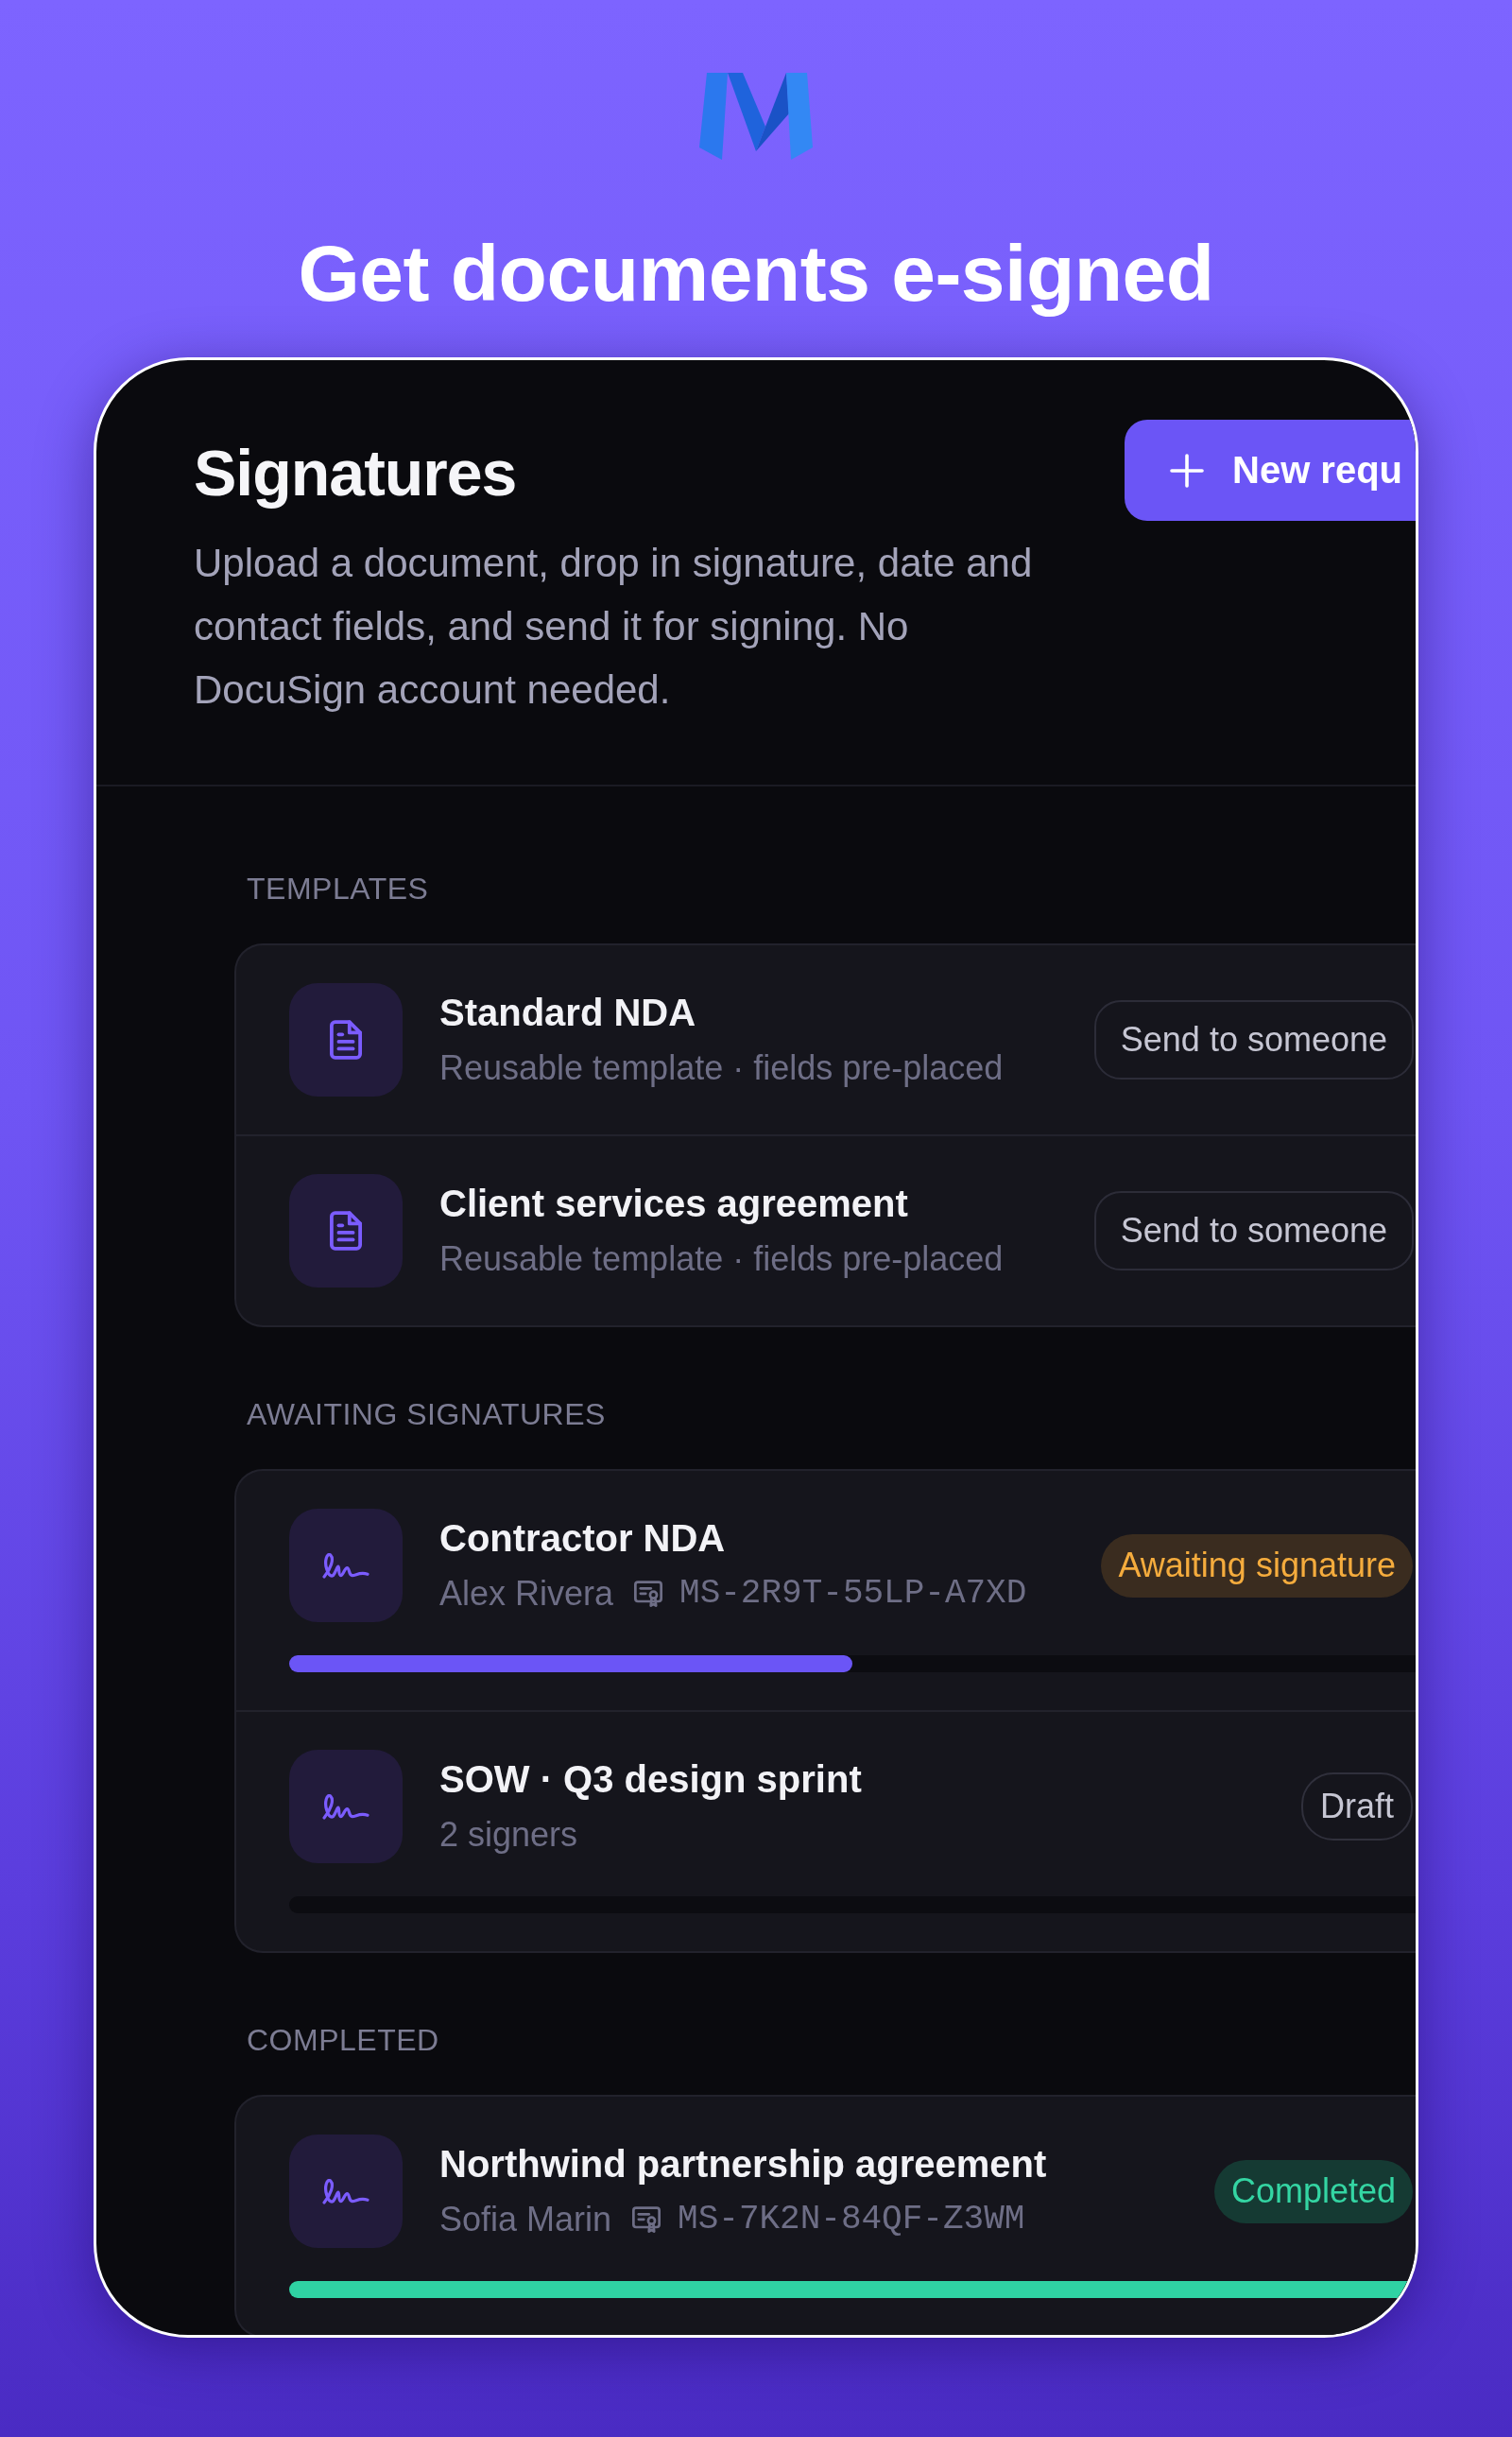  What do you see at coordinates (1187, 471) in the screenshot?
I see `plus-icon` at bounding box center [1187, 471].